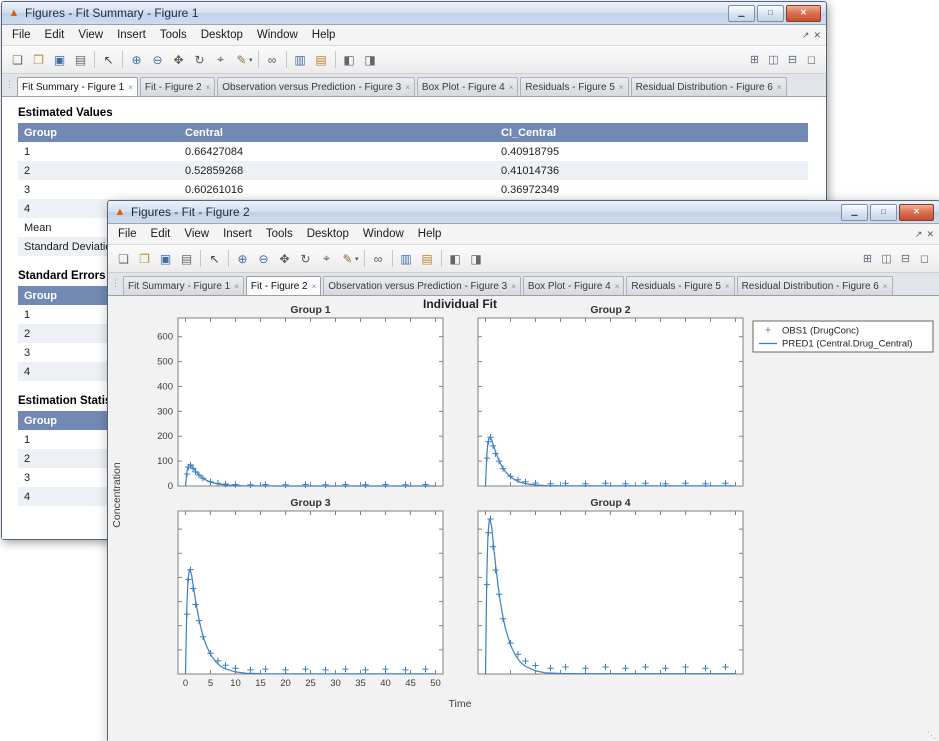 Image resolution: width=939 pixels, height=741 pixels. I want to click on resize-grip: ⋱, so click(931, 735).